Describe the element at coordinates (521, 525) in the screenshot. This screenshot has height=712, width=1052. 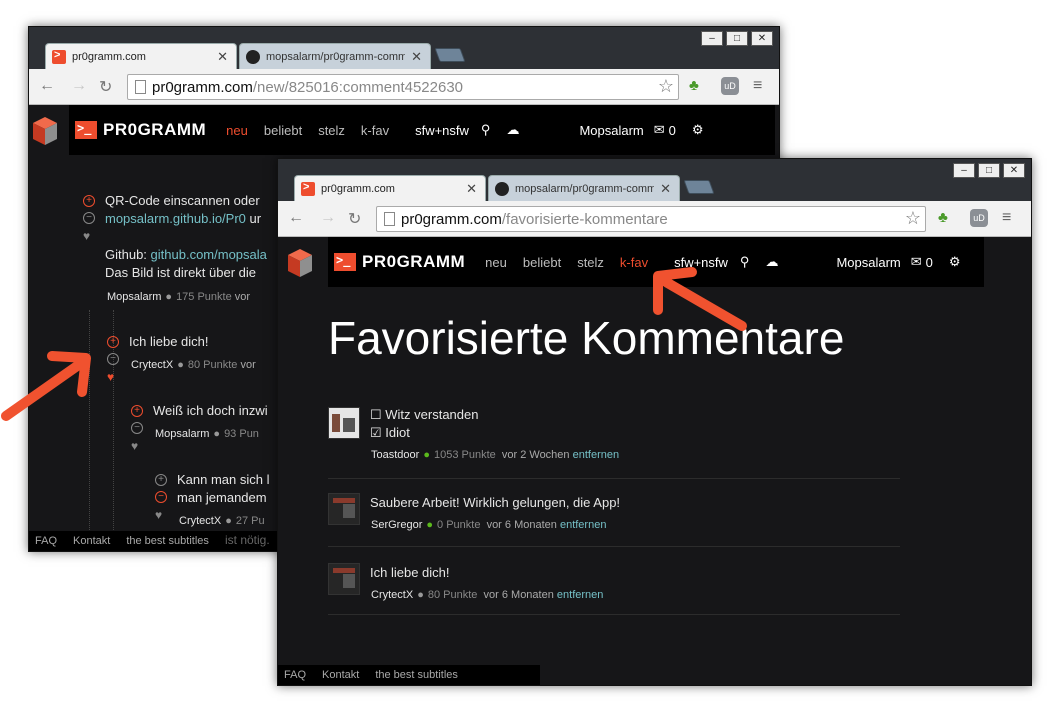
I see `comment-time: vor 6 Monaten` at that location.